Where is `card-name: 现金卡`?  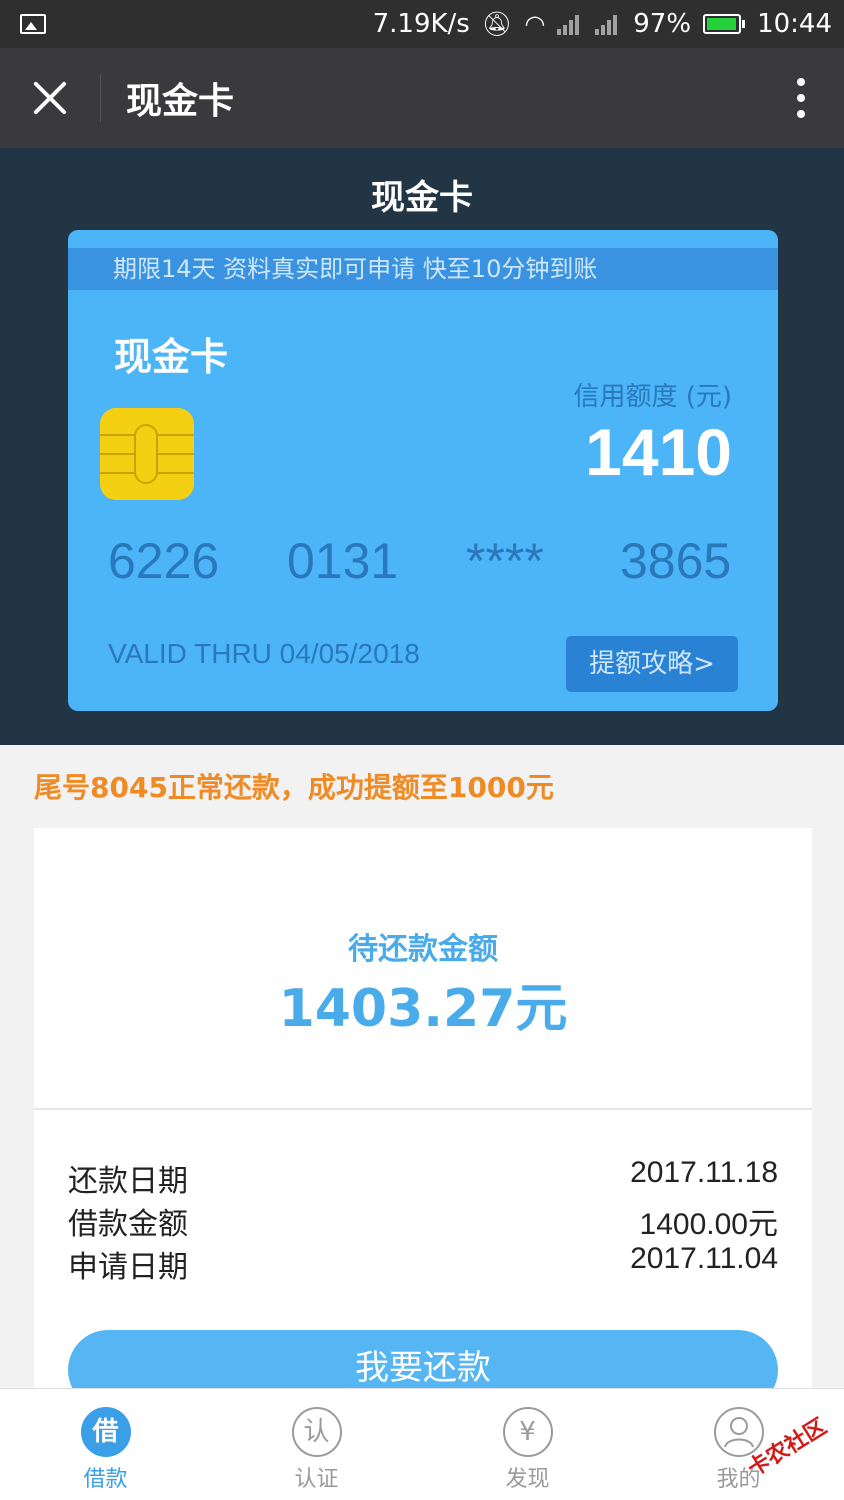
card-name: 现金卡 is located at coordinates (171, 357).